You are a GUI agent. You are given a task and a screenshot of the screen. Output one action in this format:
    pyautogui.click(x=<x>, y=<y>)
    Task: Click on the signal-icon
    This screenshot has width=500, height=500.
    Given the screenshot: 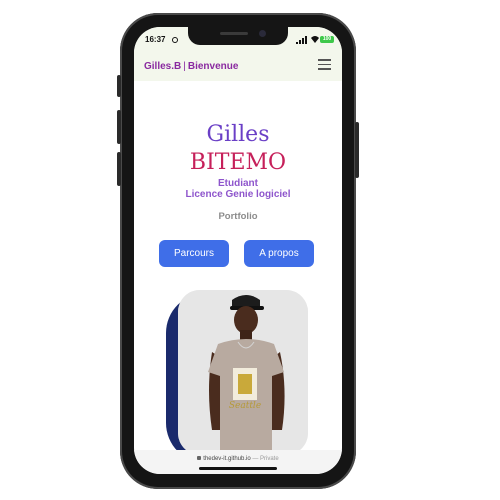 What is the action you would take?
    pyautogui.click(x=301, y=40)
    